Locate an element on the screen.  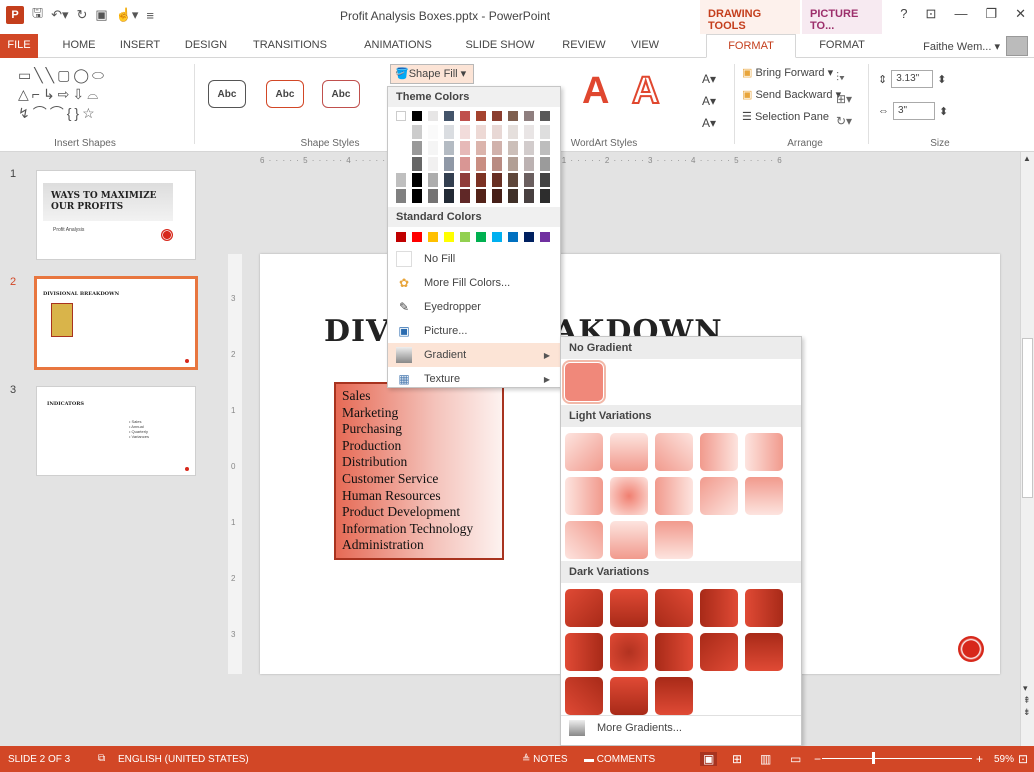
slide-counter: SLIDE 2 OF 3 is located at coordinates (39, 759).